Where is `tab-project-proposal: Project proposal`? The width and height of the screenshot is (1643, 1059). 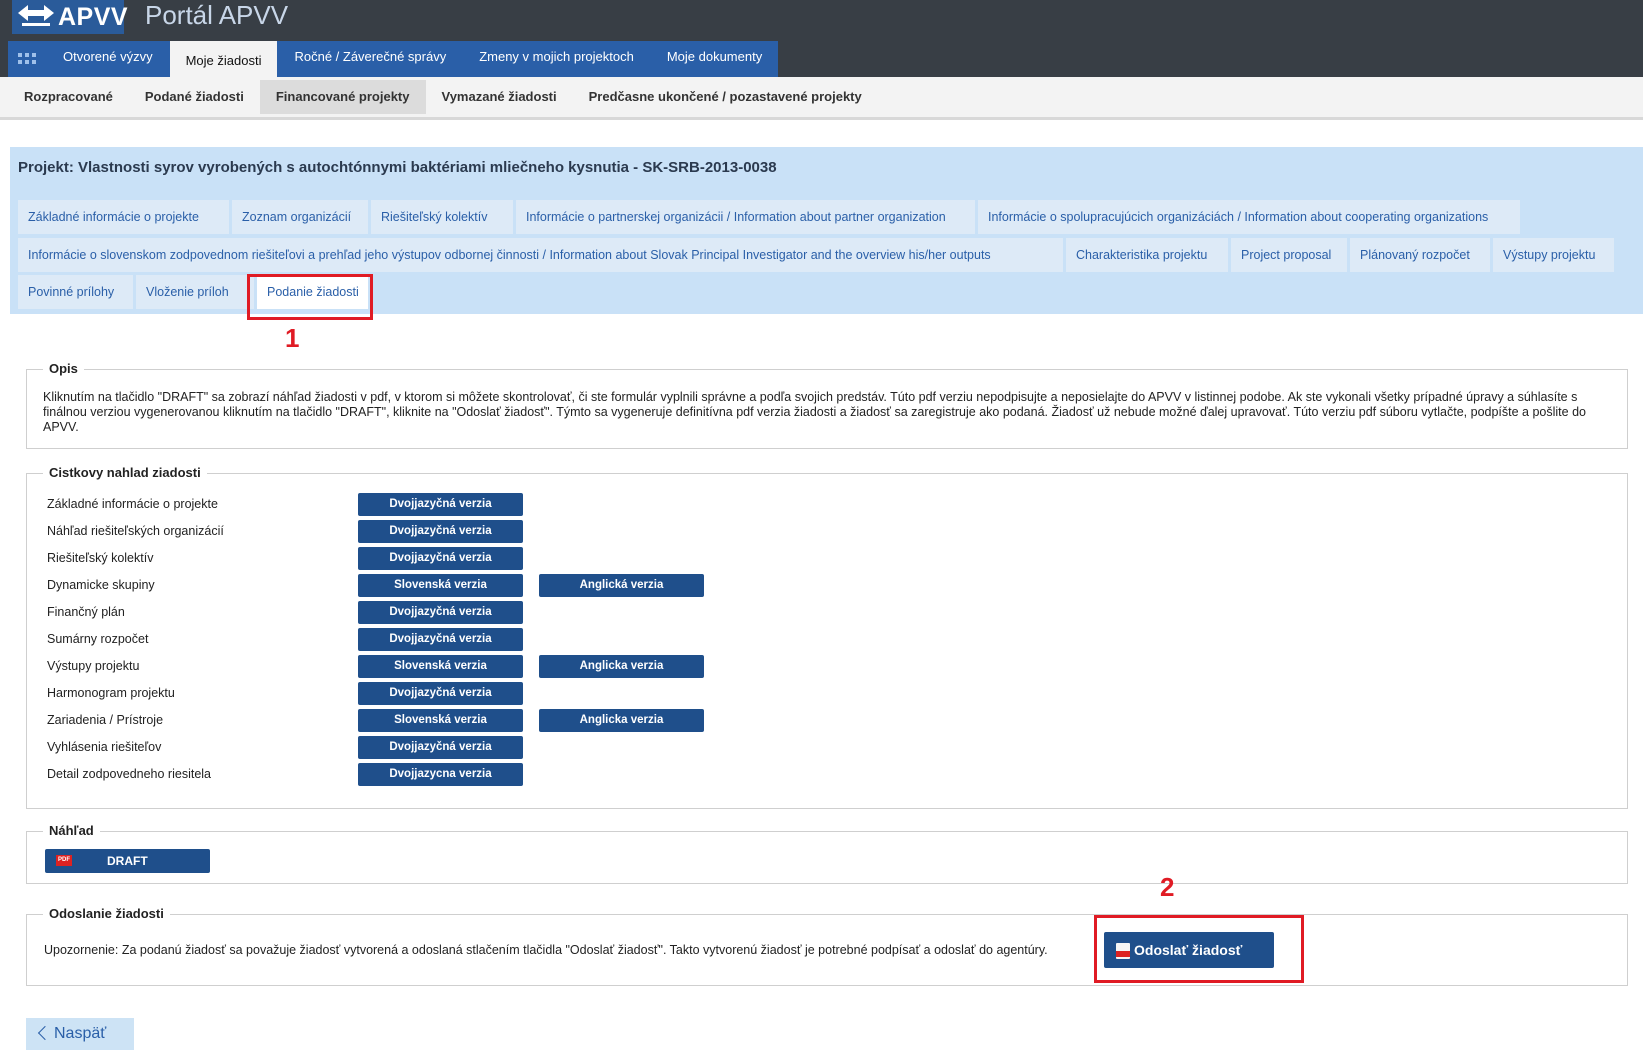 tab-project-proposal: Project proposal is located at coordinates (1289, 255).